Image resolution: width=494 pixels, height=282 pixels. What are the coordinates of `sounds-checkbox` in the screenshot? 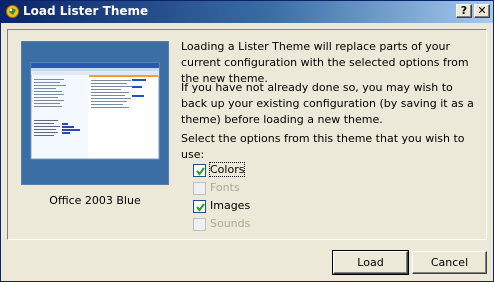 It's located at (199, 224).